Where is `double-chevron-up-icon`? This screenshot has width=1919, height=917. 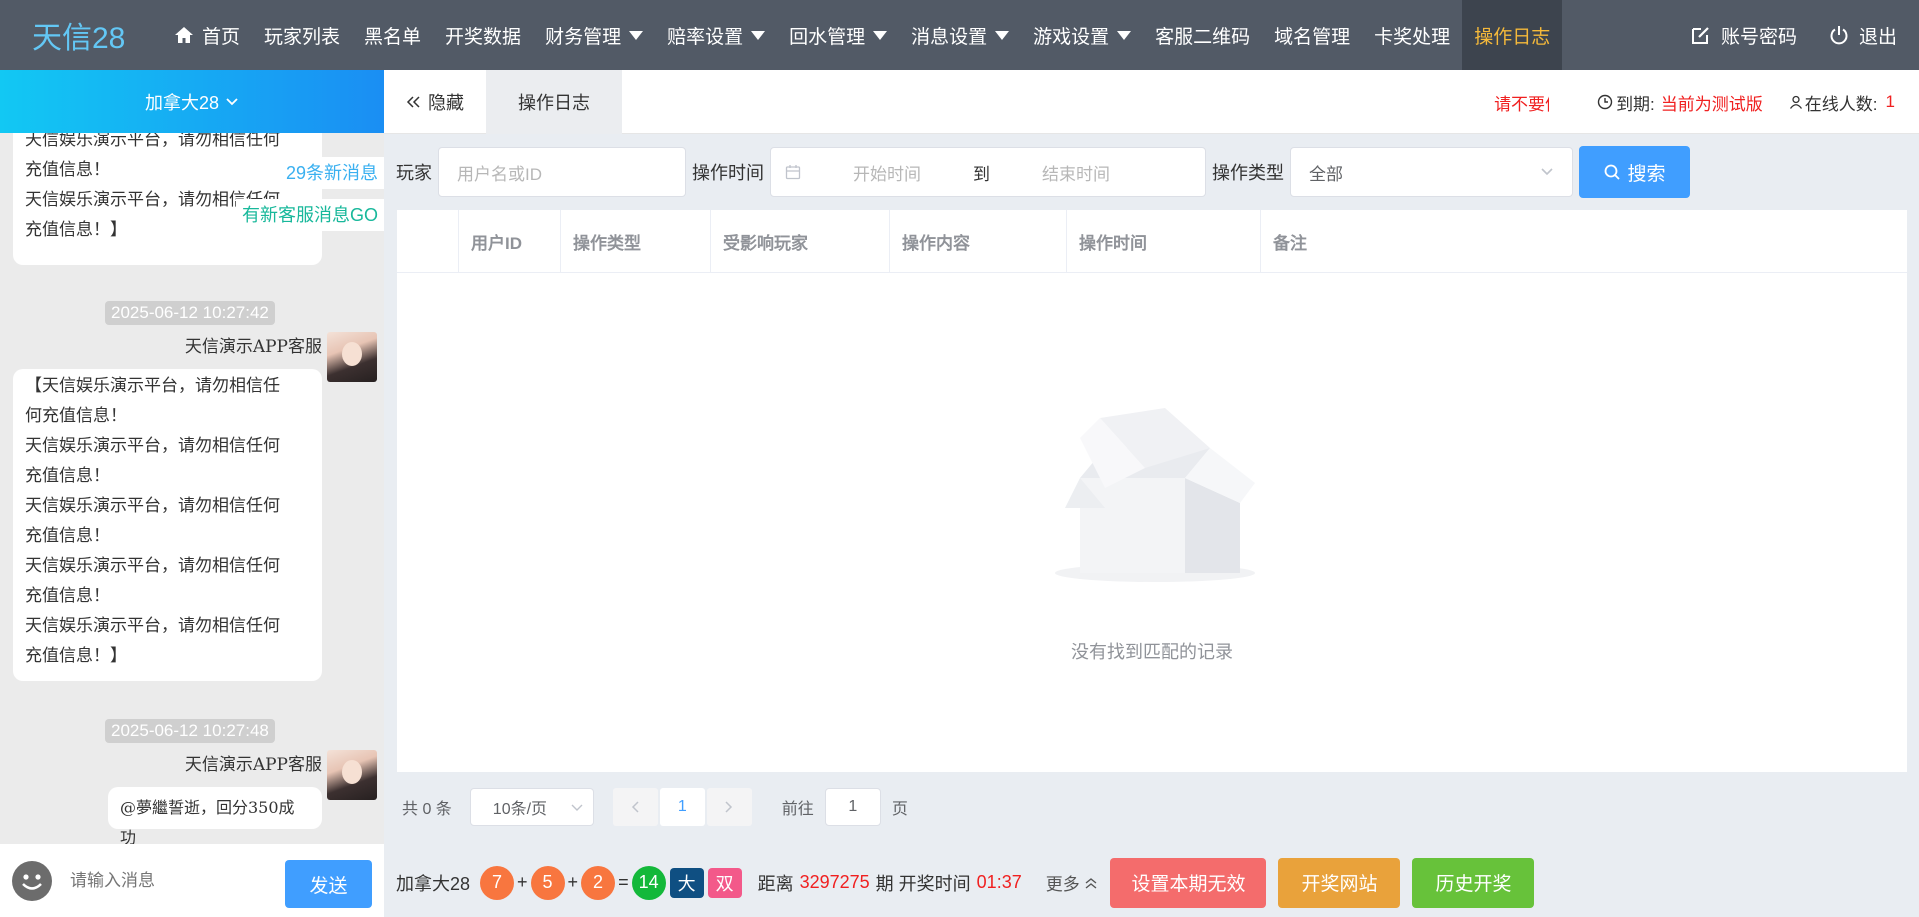
double-chevron-up-icon is located at coordinates (1091, 883).